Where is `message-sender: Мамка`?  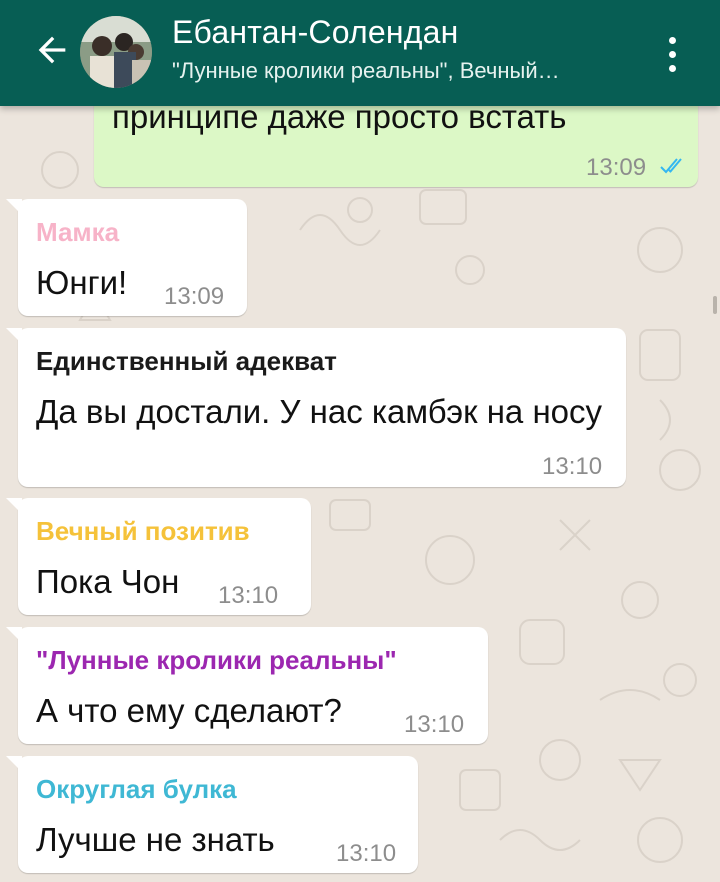
message-sender: Мамка is located at coordinates (77, 232).